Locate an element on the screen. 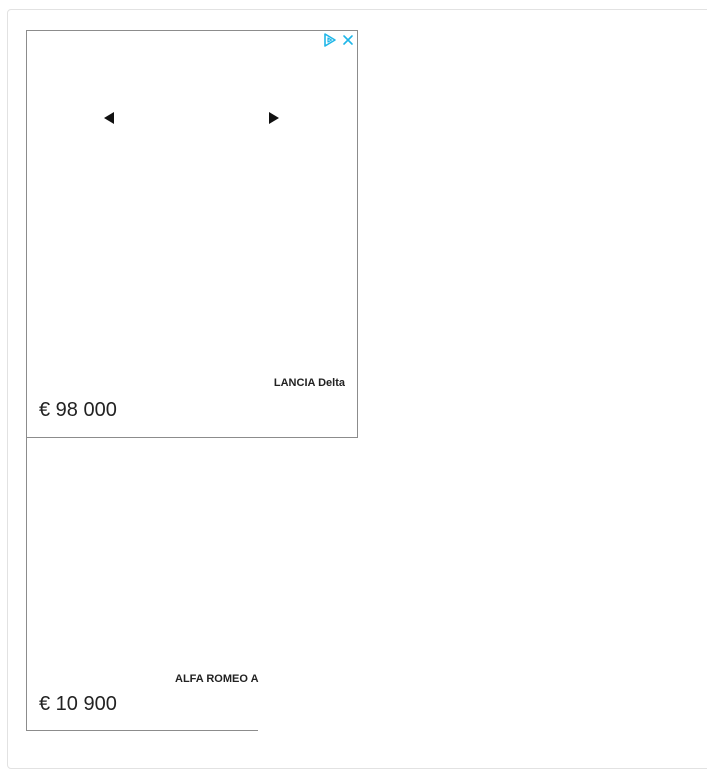 The image size is (707, 769). listing-price: € 10 900 is located at coordinates (78, 704).